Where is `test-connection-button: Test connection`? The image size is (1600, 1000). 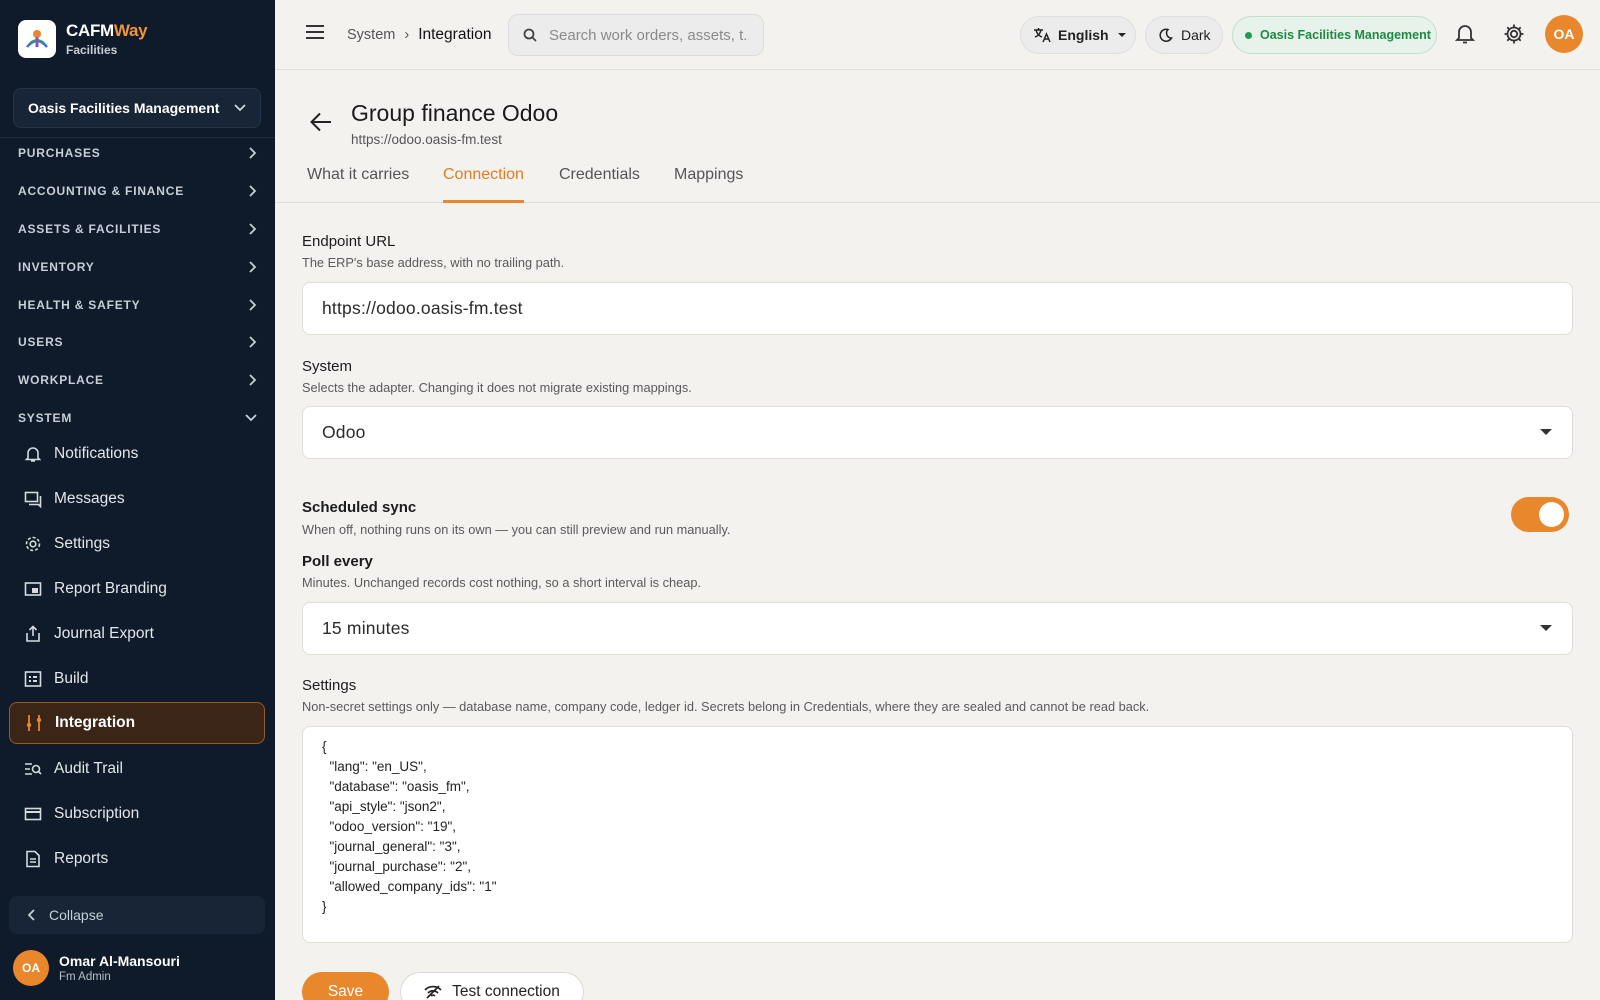 test-connection-button: Test connection is located at coordinates (492, 986).